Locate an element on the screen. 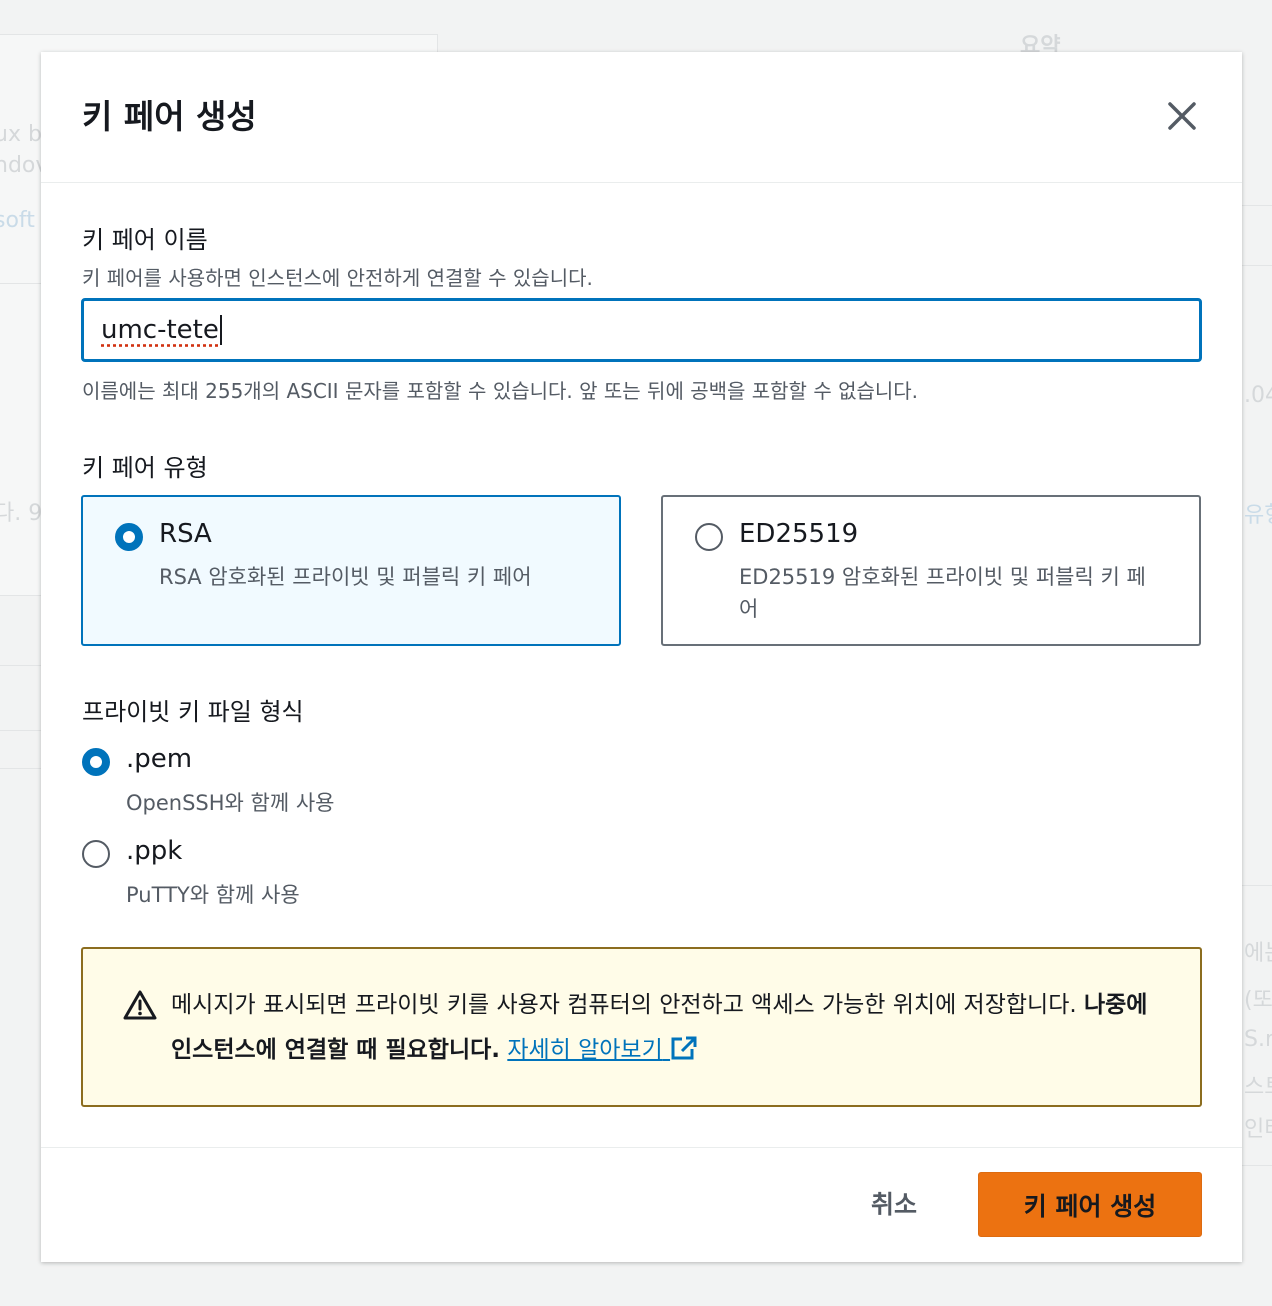  ppk-radio is located at coordinates (96, 854).